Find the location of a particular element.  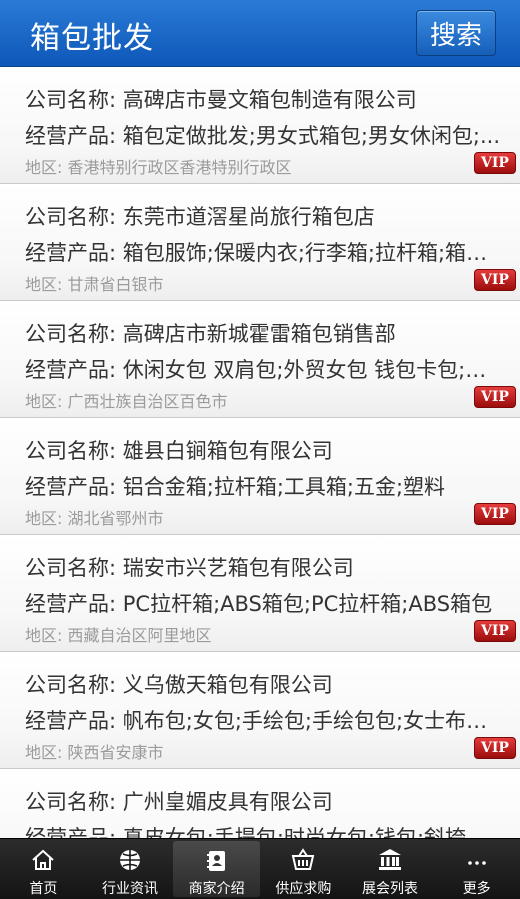

nav-label: 商家介绍 is located at coordinates (216, 889).